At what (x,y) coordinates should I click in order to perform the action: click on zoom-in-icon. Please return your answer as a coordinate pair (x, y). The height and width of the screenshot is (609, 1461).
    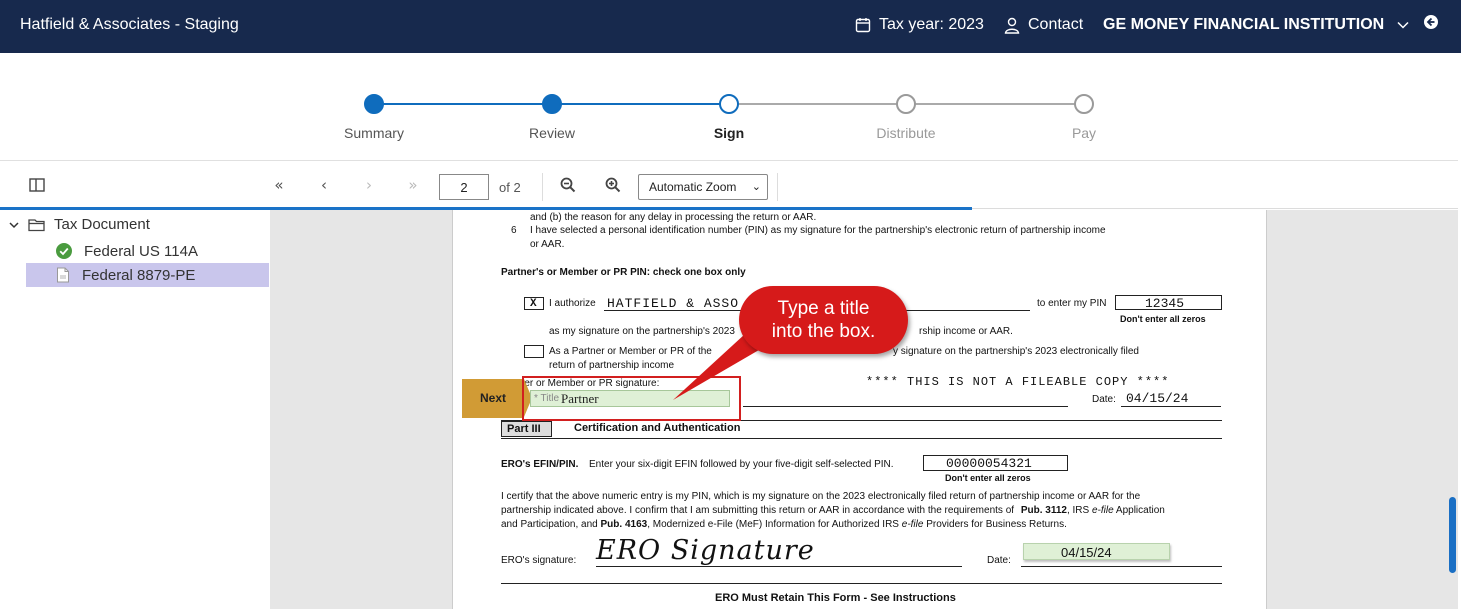
    Looking at the image, I should click on (613, 185).